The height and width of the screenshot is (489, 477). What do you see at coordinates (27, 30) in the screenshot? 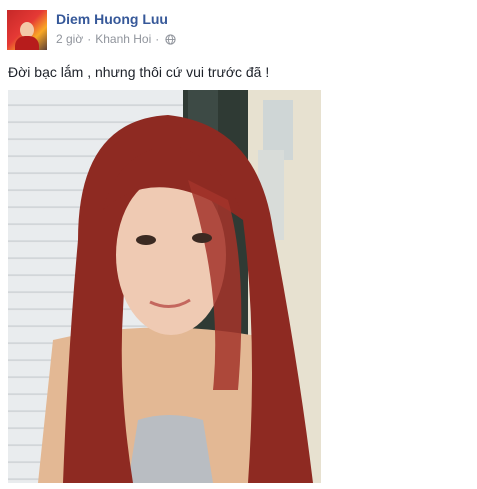
I see `author-avatar` at bounding box center [27, 30].